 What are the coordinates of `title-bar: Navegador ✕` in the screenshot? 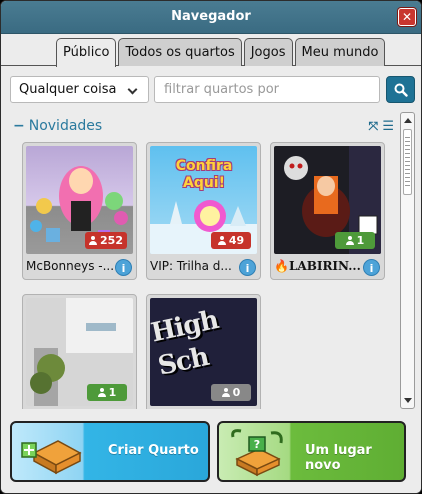 It's located at (211, 17).